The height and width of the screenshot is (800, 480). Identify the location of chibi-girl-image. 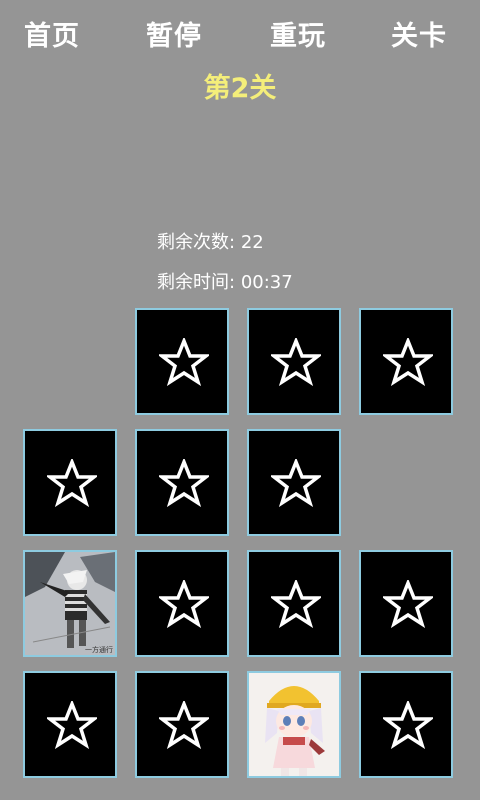
(294, 724).